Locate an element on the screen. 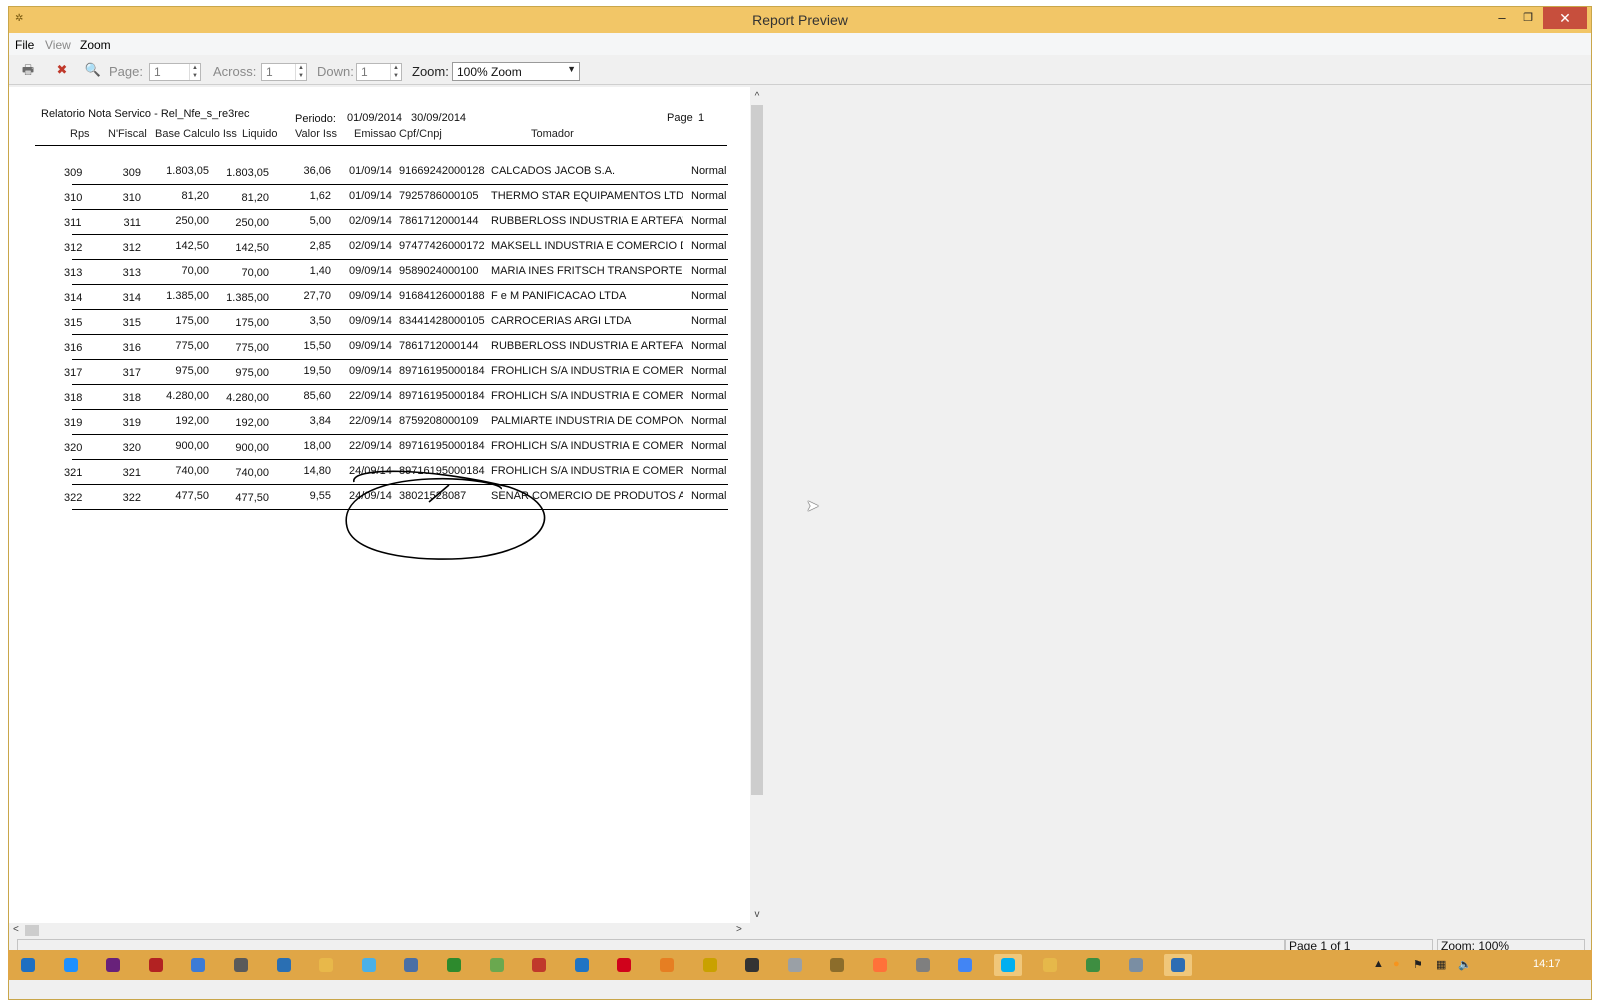 This screenshot has width=1600, height=1006. close-button: ✕ is located at coordinates (1565, 18).